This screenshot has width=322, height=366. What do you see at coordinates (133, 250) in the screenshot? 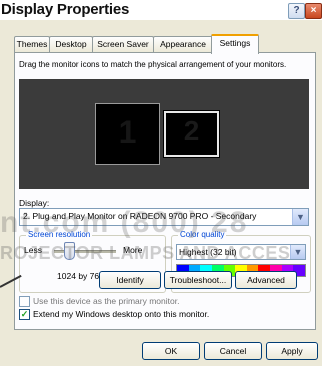
I see `resolution-more-label: More` at bounding box center [133, 250].